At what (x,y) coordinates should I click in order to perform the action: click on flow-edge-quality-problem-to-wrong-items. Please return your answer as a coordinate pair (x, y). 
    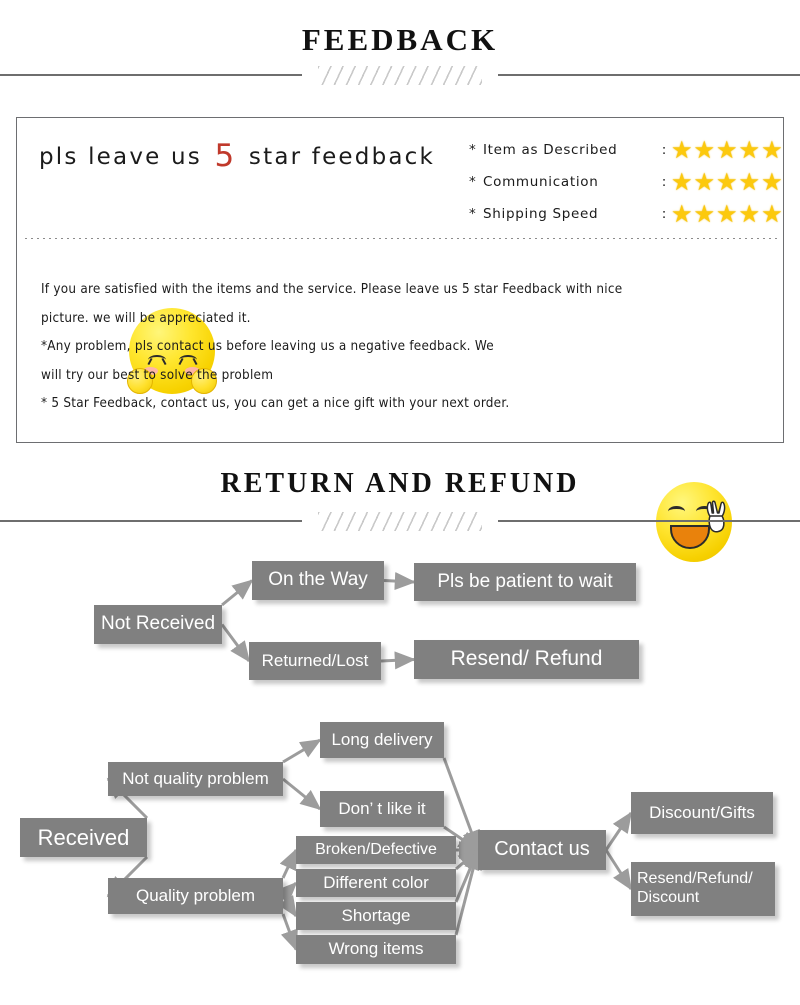
    Looking at the image, I should click on (289, 932).